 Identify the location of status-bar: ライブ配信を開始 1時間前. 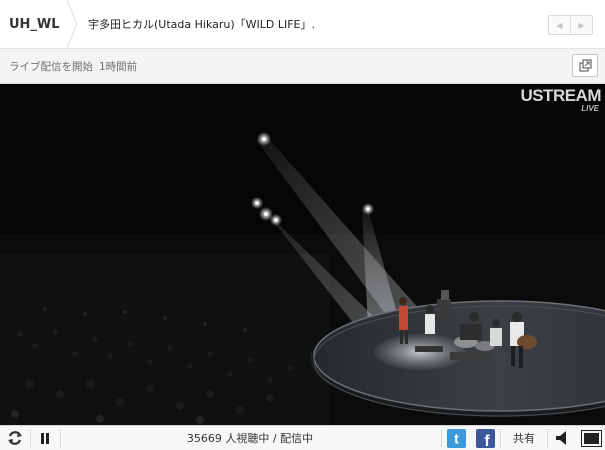
(302, 66).